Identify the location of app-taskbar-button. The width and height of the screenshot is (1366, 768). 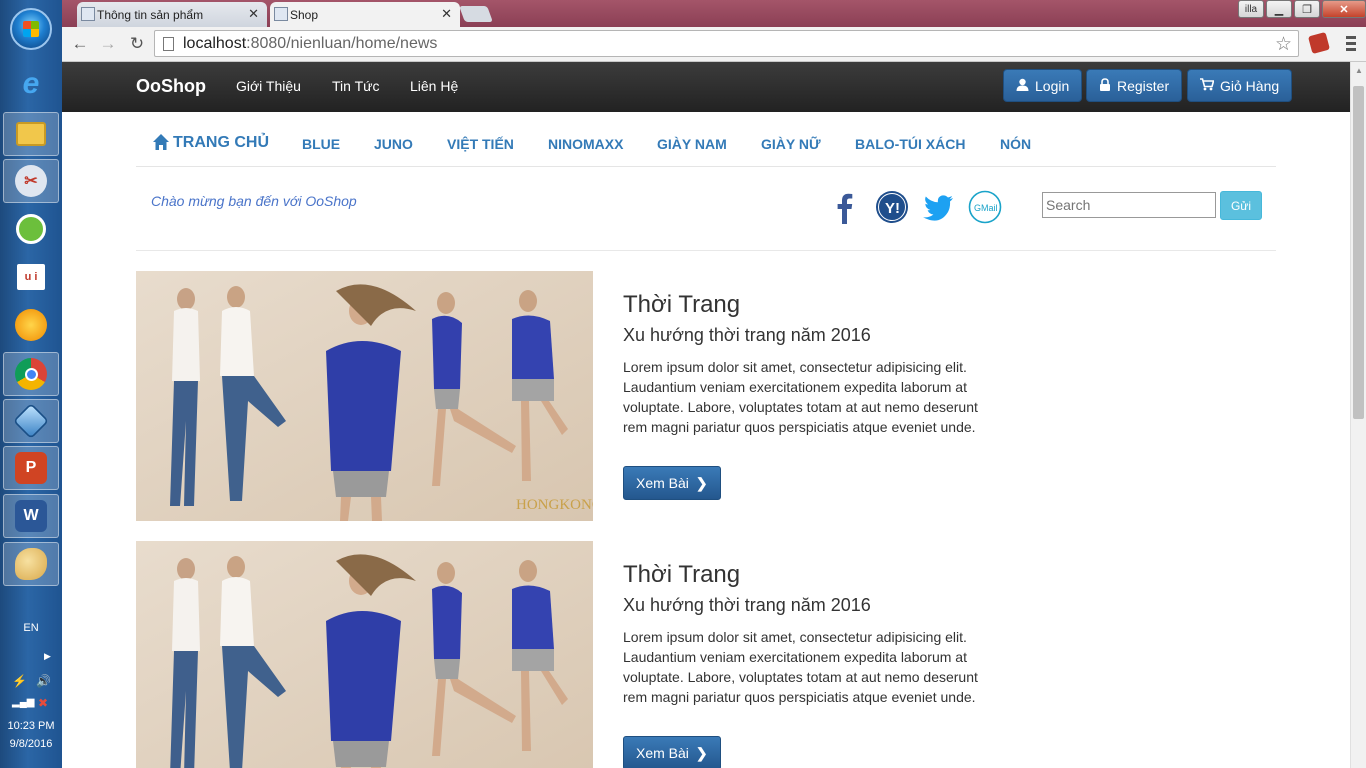
(31, 325).